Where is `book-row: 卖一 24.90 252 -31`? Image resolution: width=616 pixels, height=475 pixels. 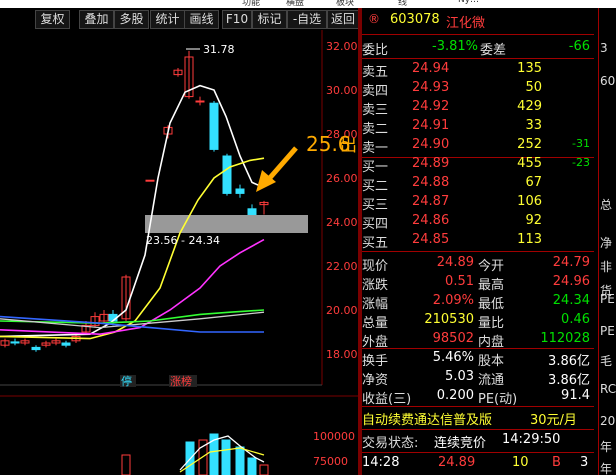 book-row: 卖一 24.90 252 -31 is located at coordinates (478, 146).